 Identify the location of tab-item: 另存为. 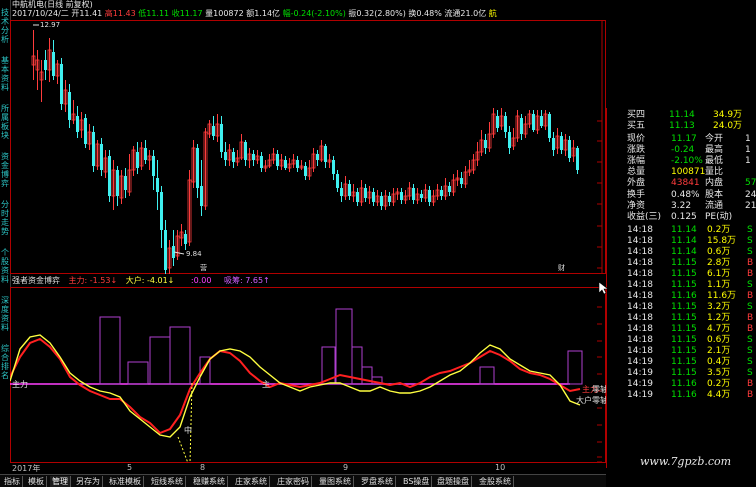
(88, 481).